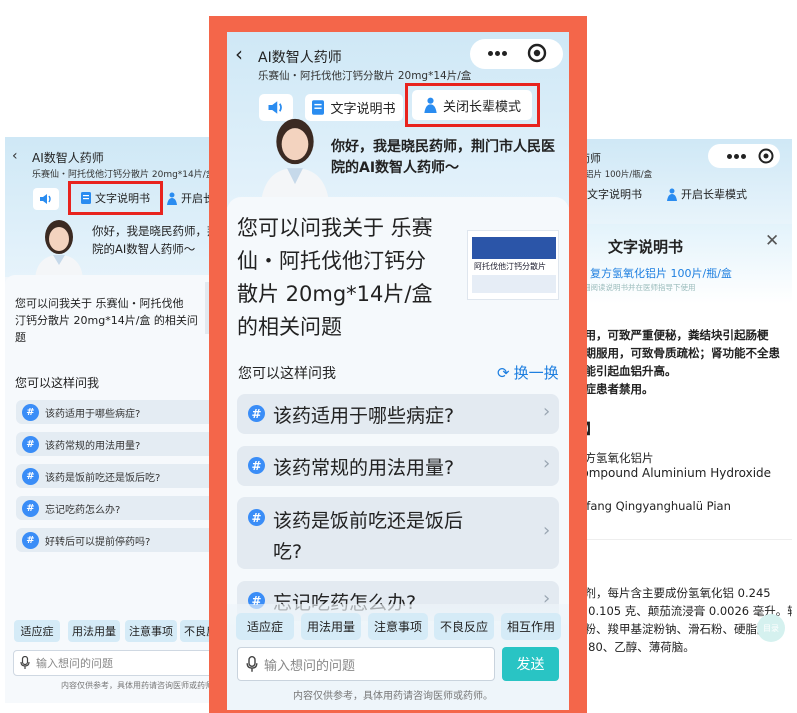 The image size is (797, 713). What do you see at coordinates (398, 533) in the screenshot?
I see `question-item: # 该药是饭前吃还是饭后 吃? ›` at bounding box center [398, 533].